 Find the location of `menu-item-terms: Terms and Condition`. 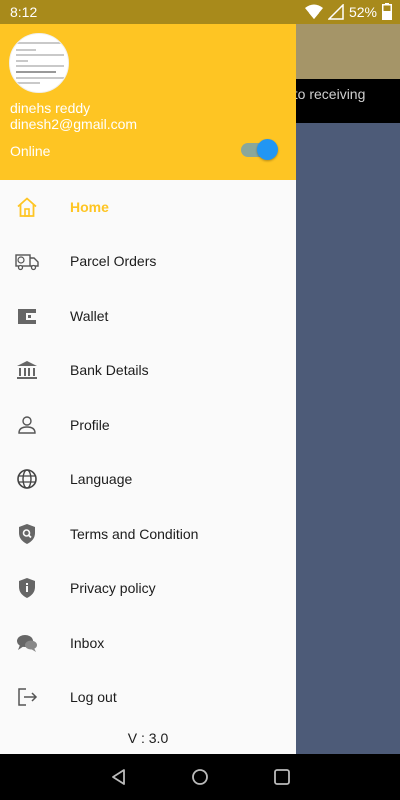

menu-item-terms: Terms and Condition is located at coordinates (148, 534).